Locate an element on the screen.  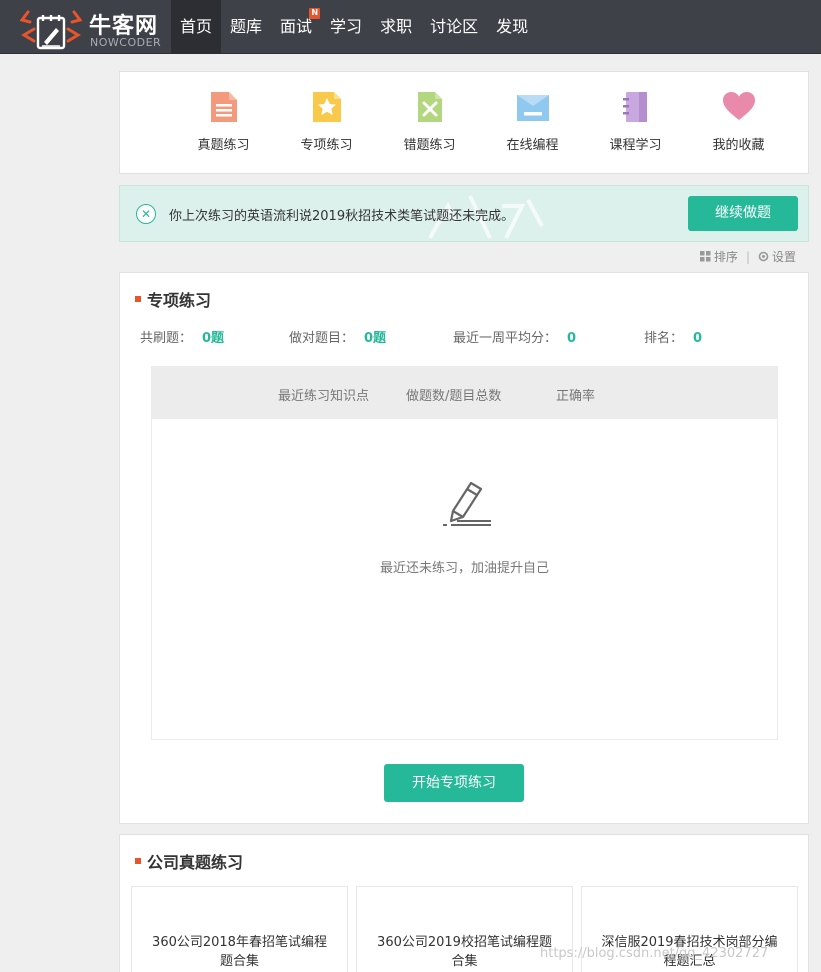
url-watermark: https://blog.csdn.net/qq_42302727 is located at coordinates (654, 953).